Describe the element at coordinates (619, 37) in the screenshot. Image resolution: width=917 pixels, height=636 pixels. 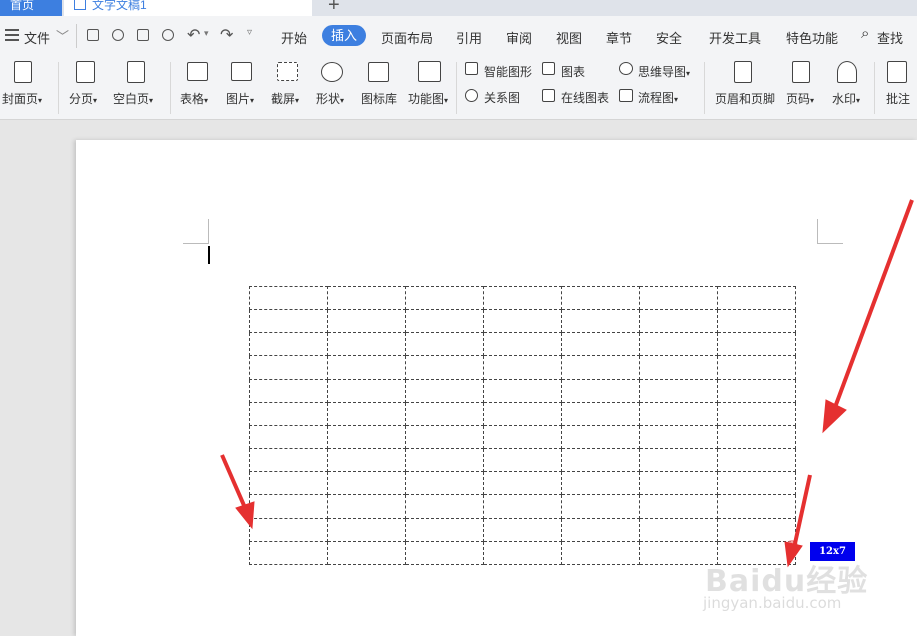
I see `menu-chapter: 章节` at that location.